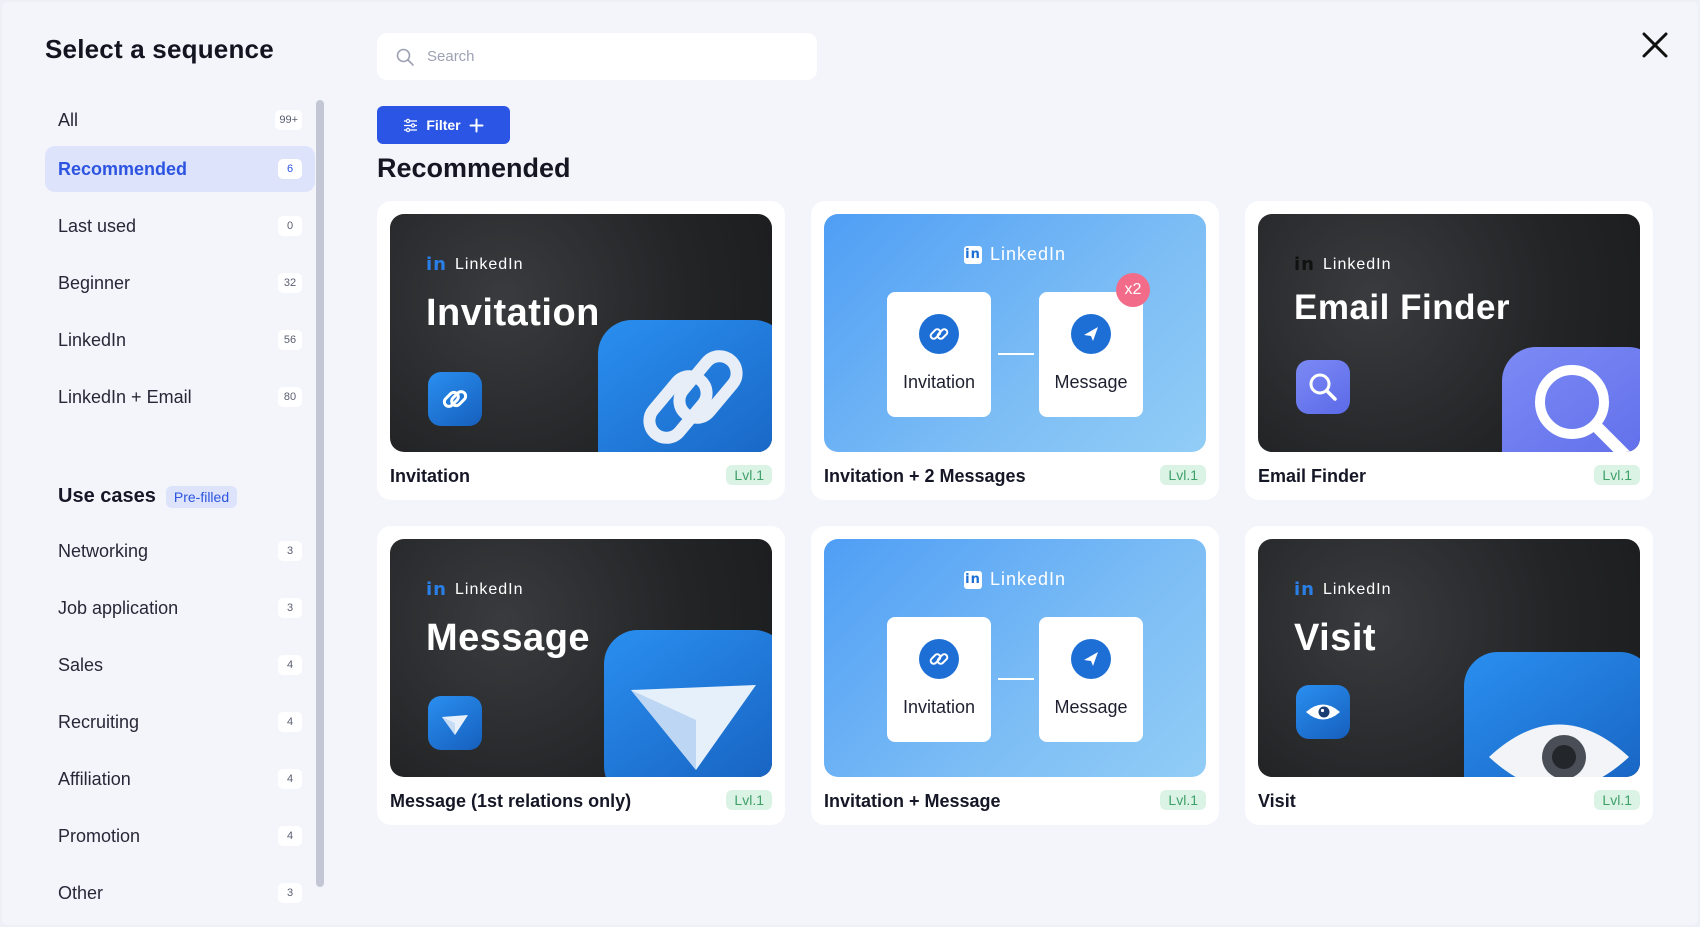 The height and width of the screenshot is (927, 1700). I want to click on card-thumbnail: in LinkedIn Email Finder, so click(1449, 333).